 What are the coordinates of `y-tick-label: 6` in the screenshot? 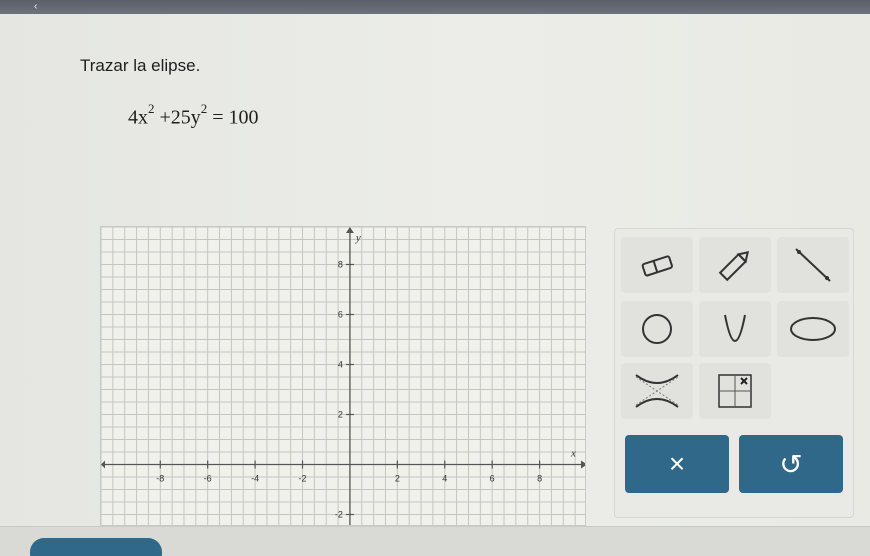 It's located at (340, 315).